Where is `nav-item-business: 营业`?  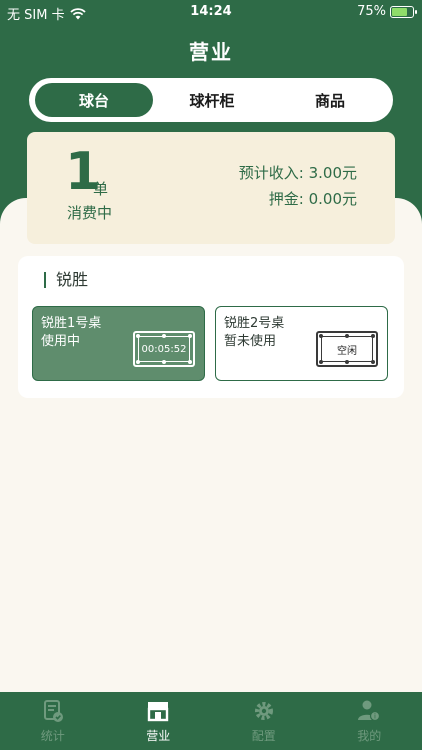
nav-item-business: 营业 is located at coordinates (159, 721).